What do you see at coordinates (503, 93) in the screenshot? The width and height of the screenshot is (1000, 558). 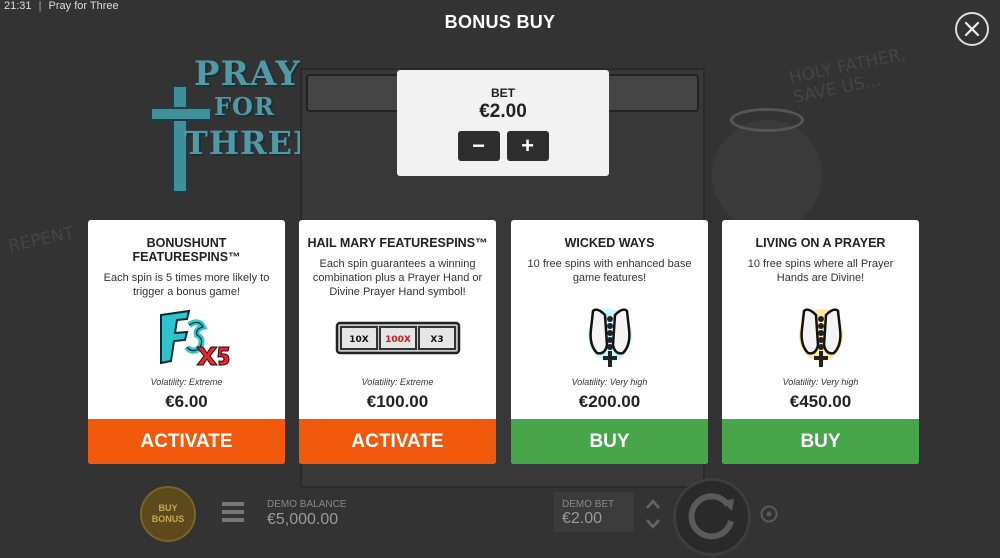 I see `bet-label: BET` at bounding box center [503, 93].